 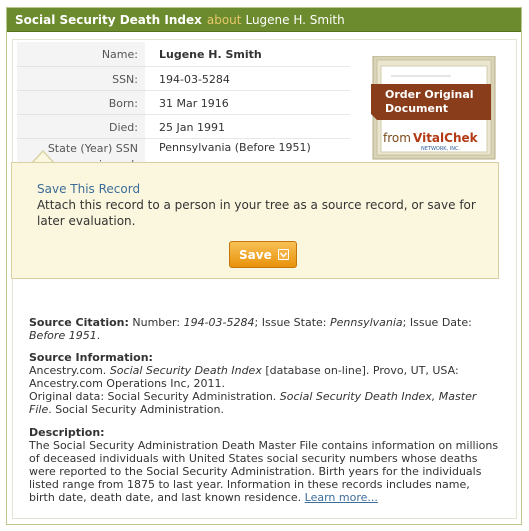 I want to click on field-row-ssn: SSN: 194-03-5284, so click(x=183, y=78).